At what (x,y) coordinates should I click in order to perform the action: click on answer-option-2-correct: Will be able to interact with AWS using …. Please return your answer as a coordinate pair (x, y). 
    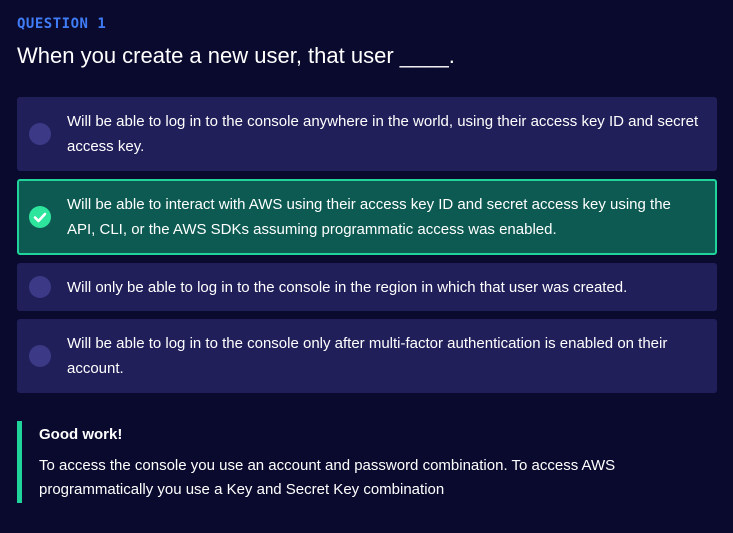
    Looking at the image, I should click on (367, 217).